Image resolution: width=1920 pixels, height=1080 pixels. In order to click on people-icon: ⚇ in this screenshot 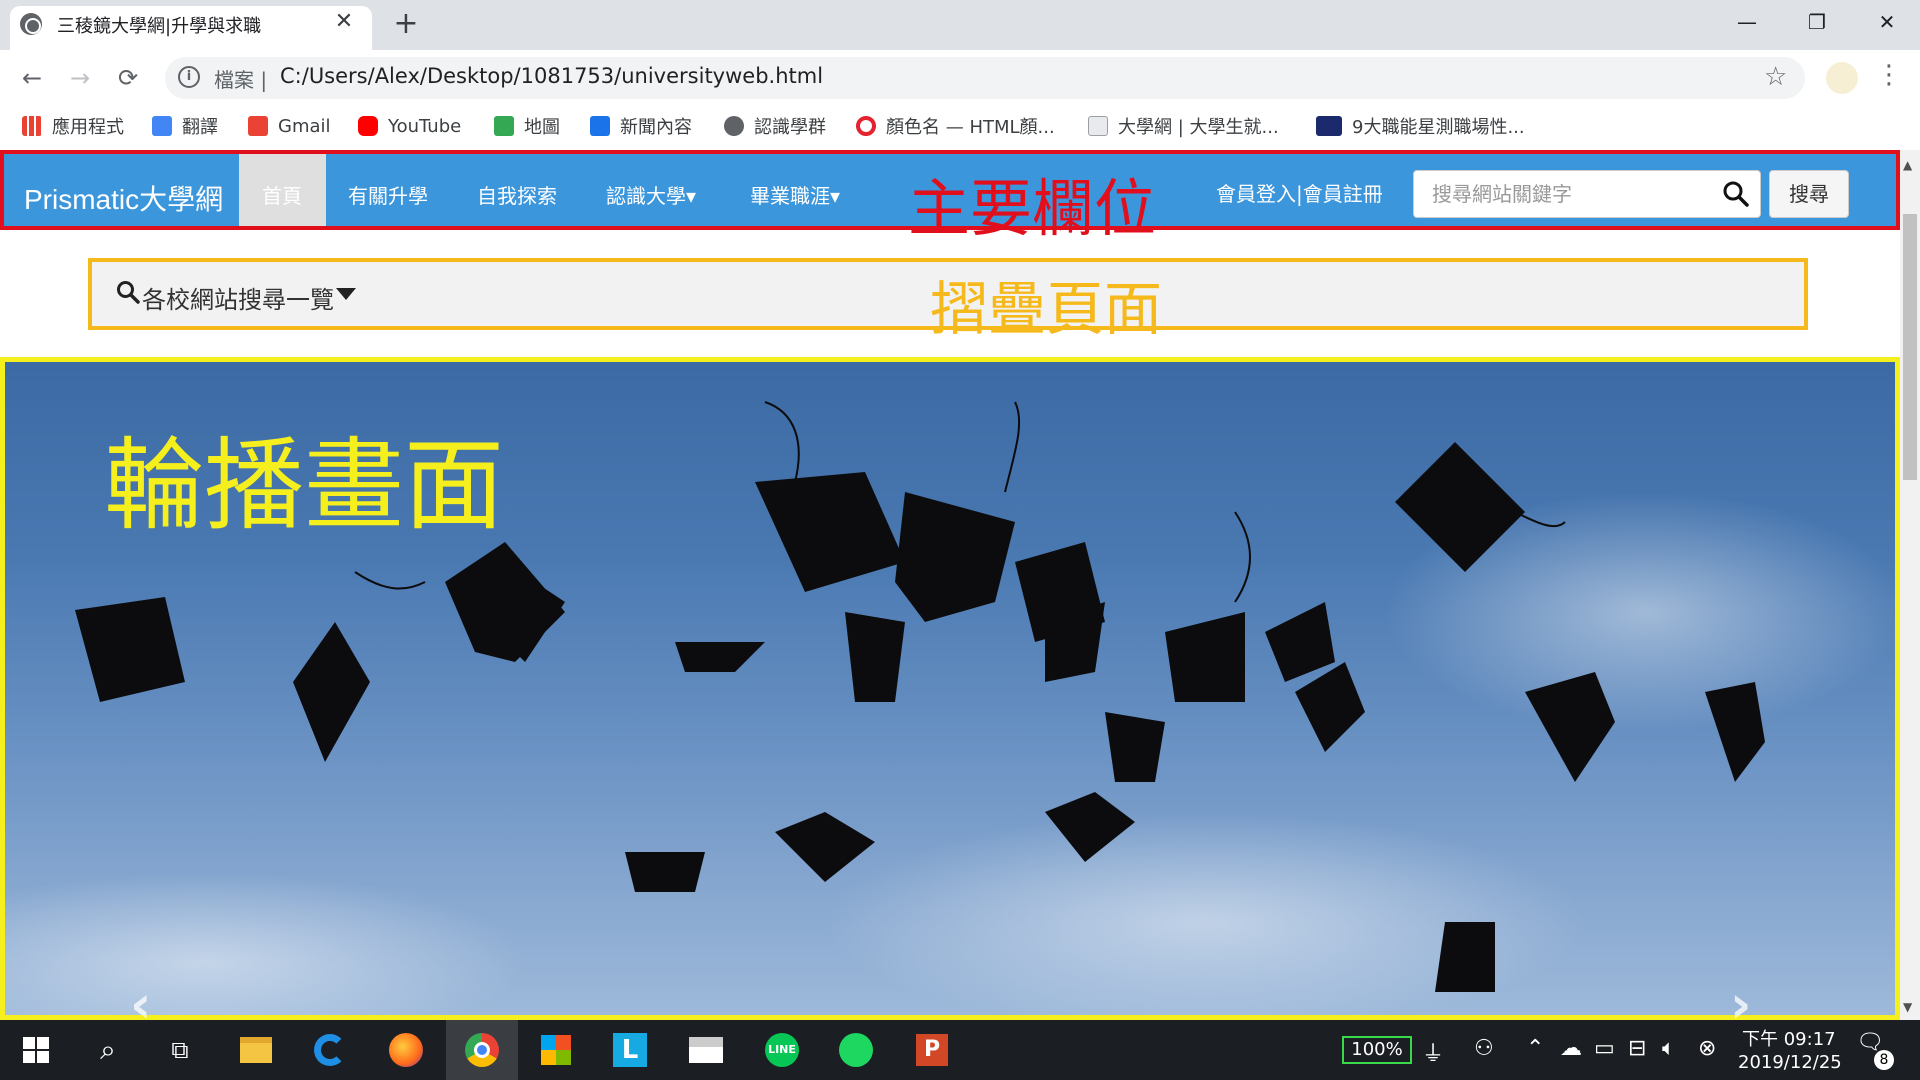, I will do `click(1484, 1048)`.